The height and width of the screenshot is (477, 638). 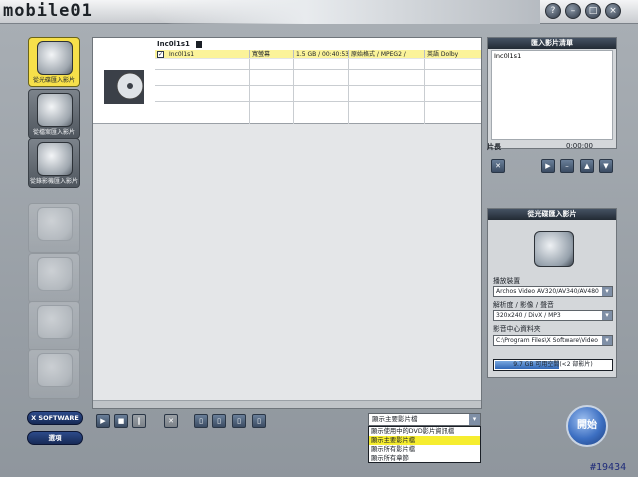 I want to click on folder-select: C:\Program Files\X Software\Video ▾, so click(x=553, y=340).